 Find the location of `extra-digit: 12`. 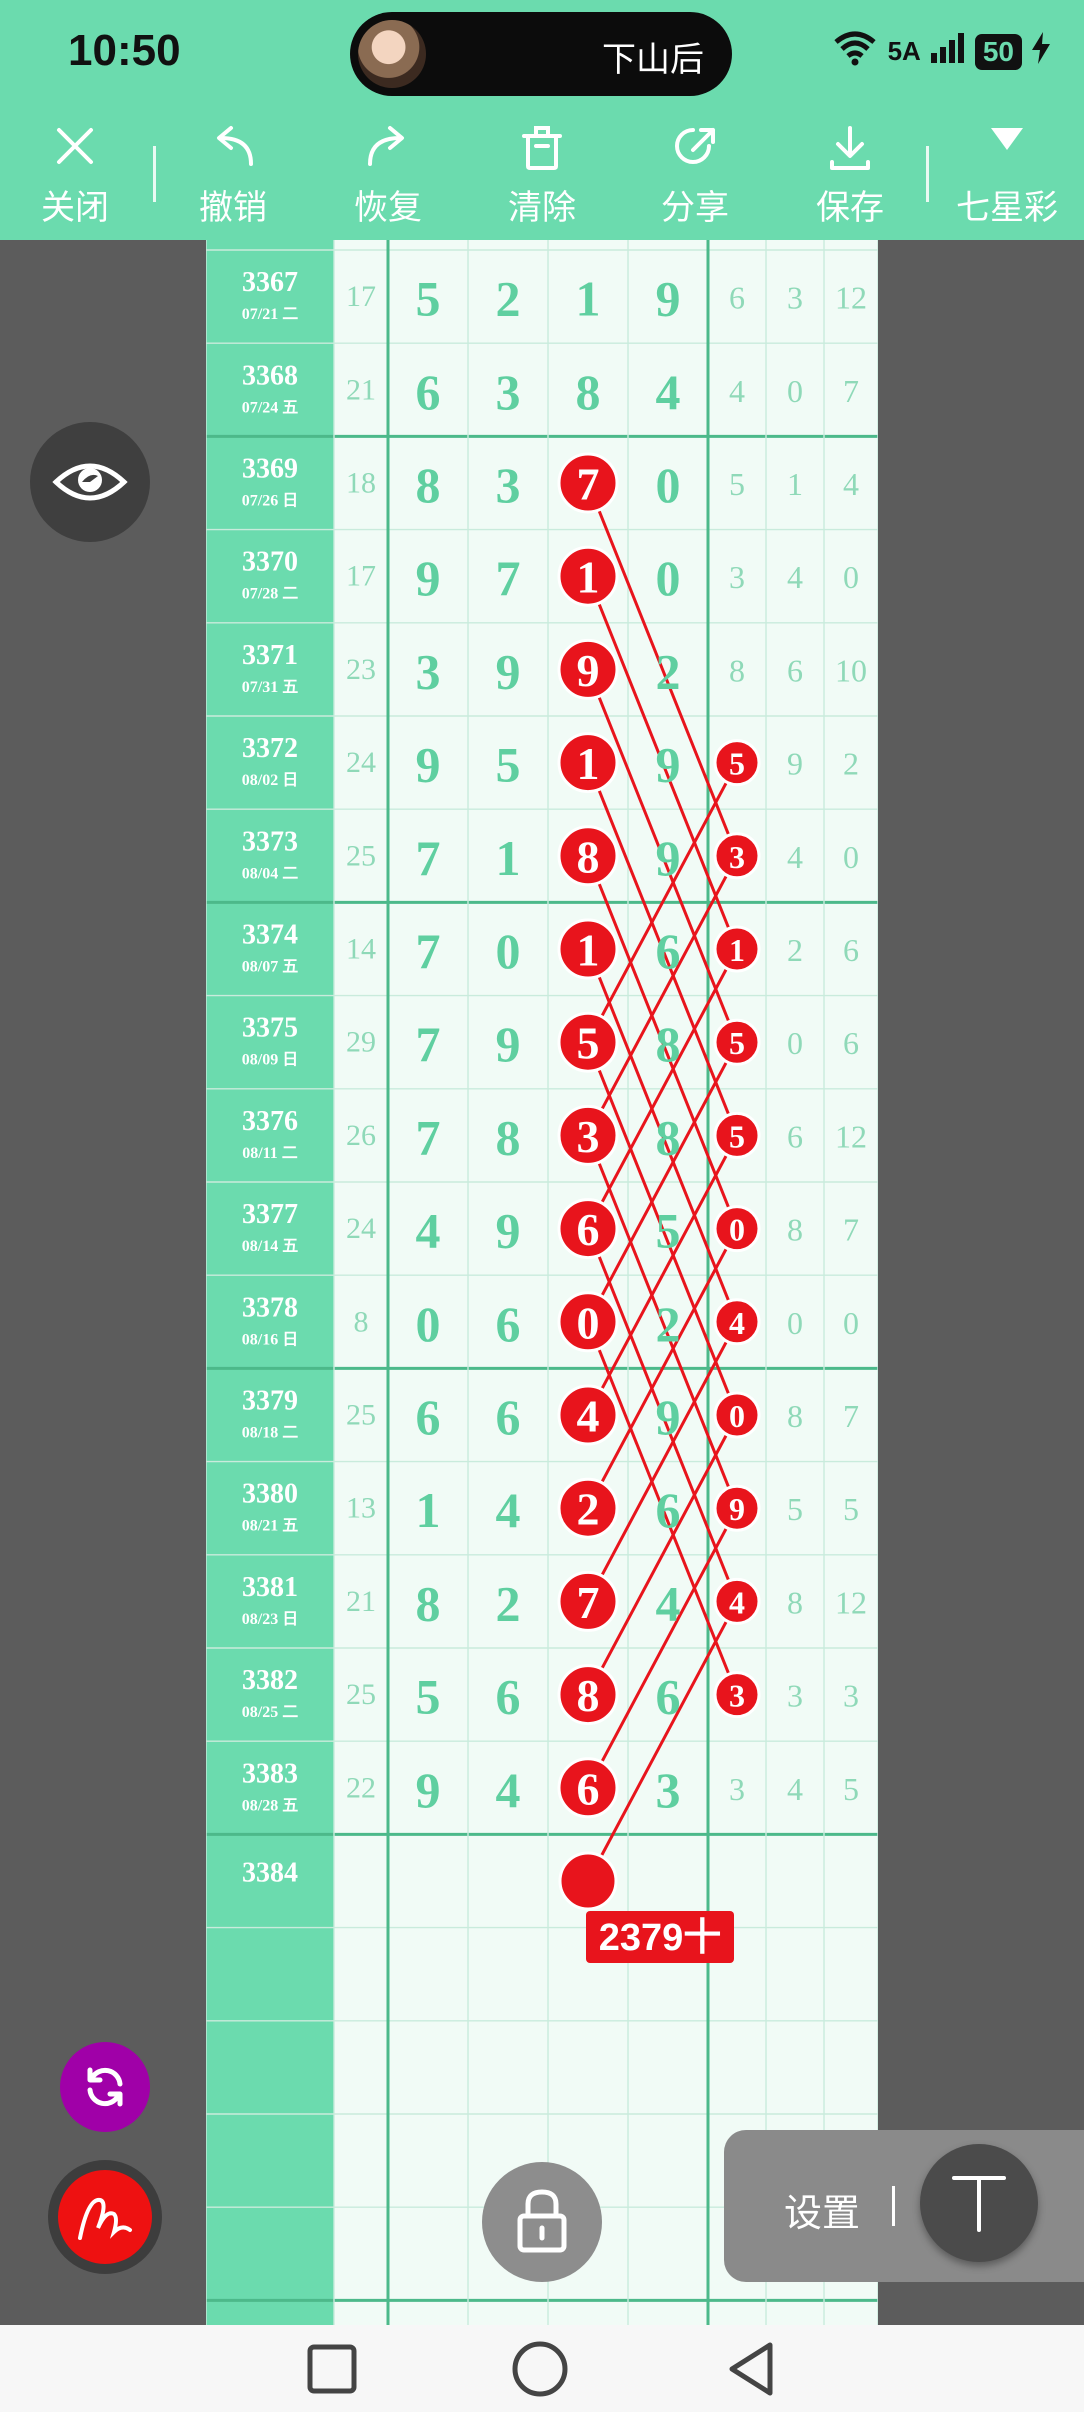

extra-digit: 12 is located at coordinates (851, 298).